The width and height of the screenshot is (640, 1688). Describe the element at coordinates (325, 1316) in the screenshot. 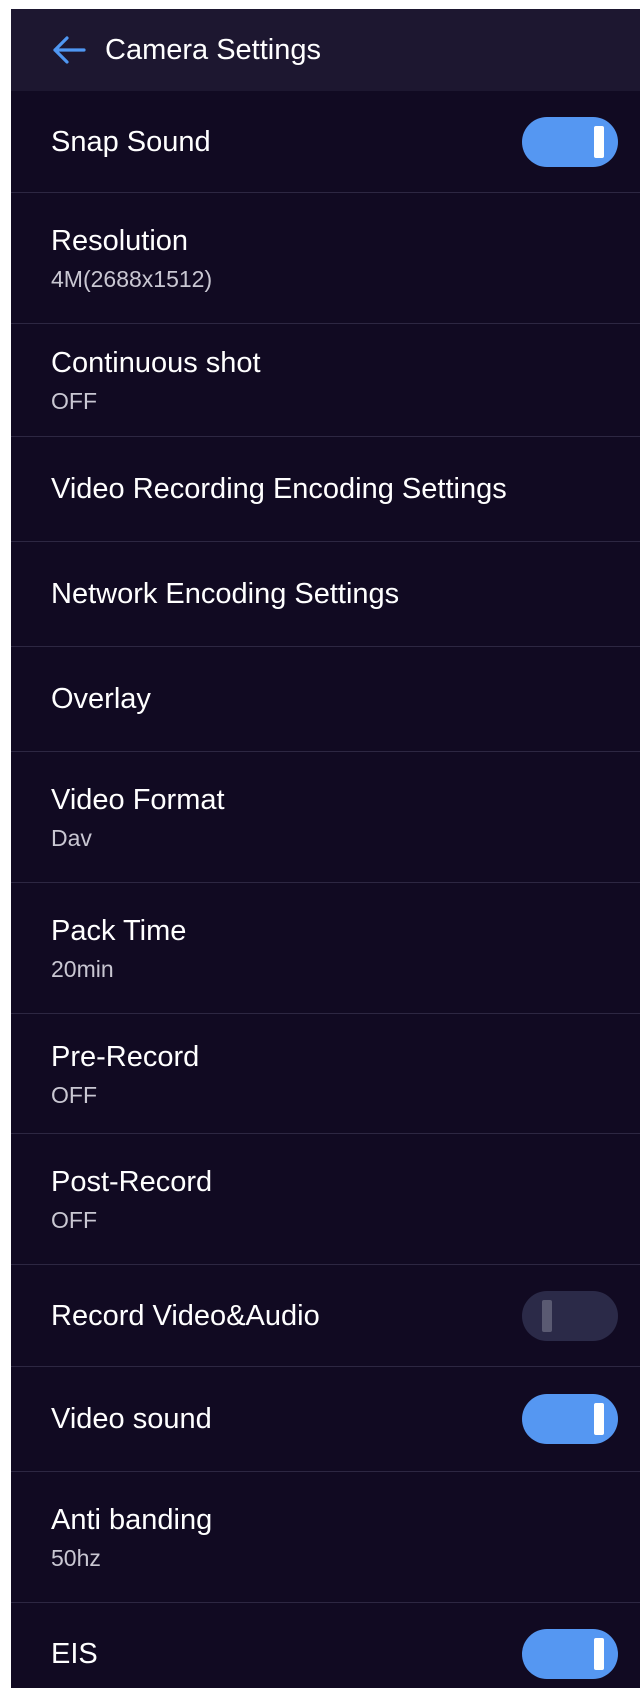

I see `setting-record-video-audio: Record Video&Audio` at that location.